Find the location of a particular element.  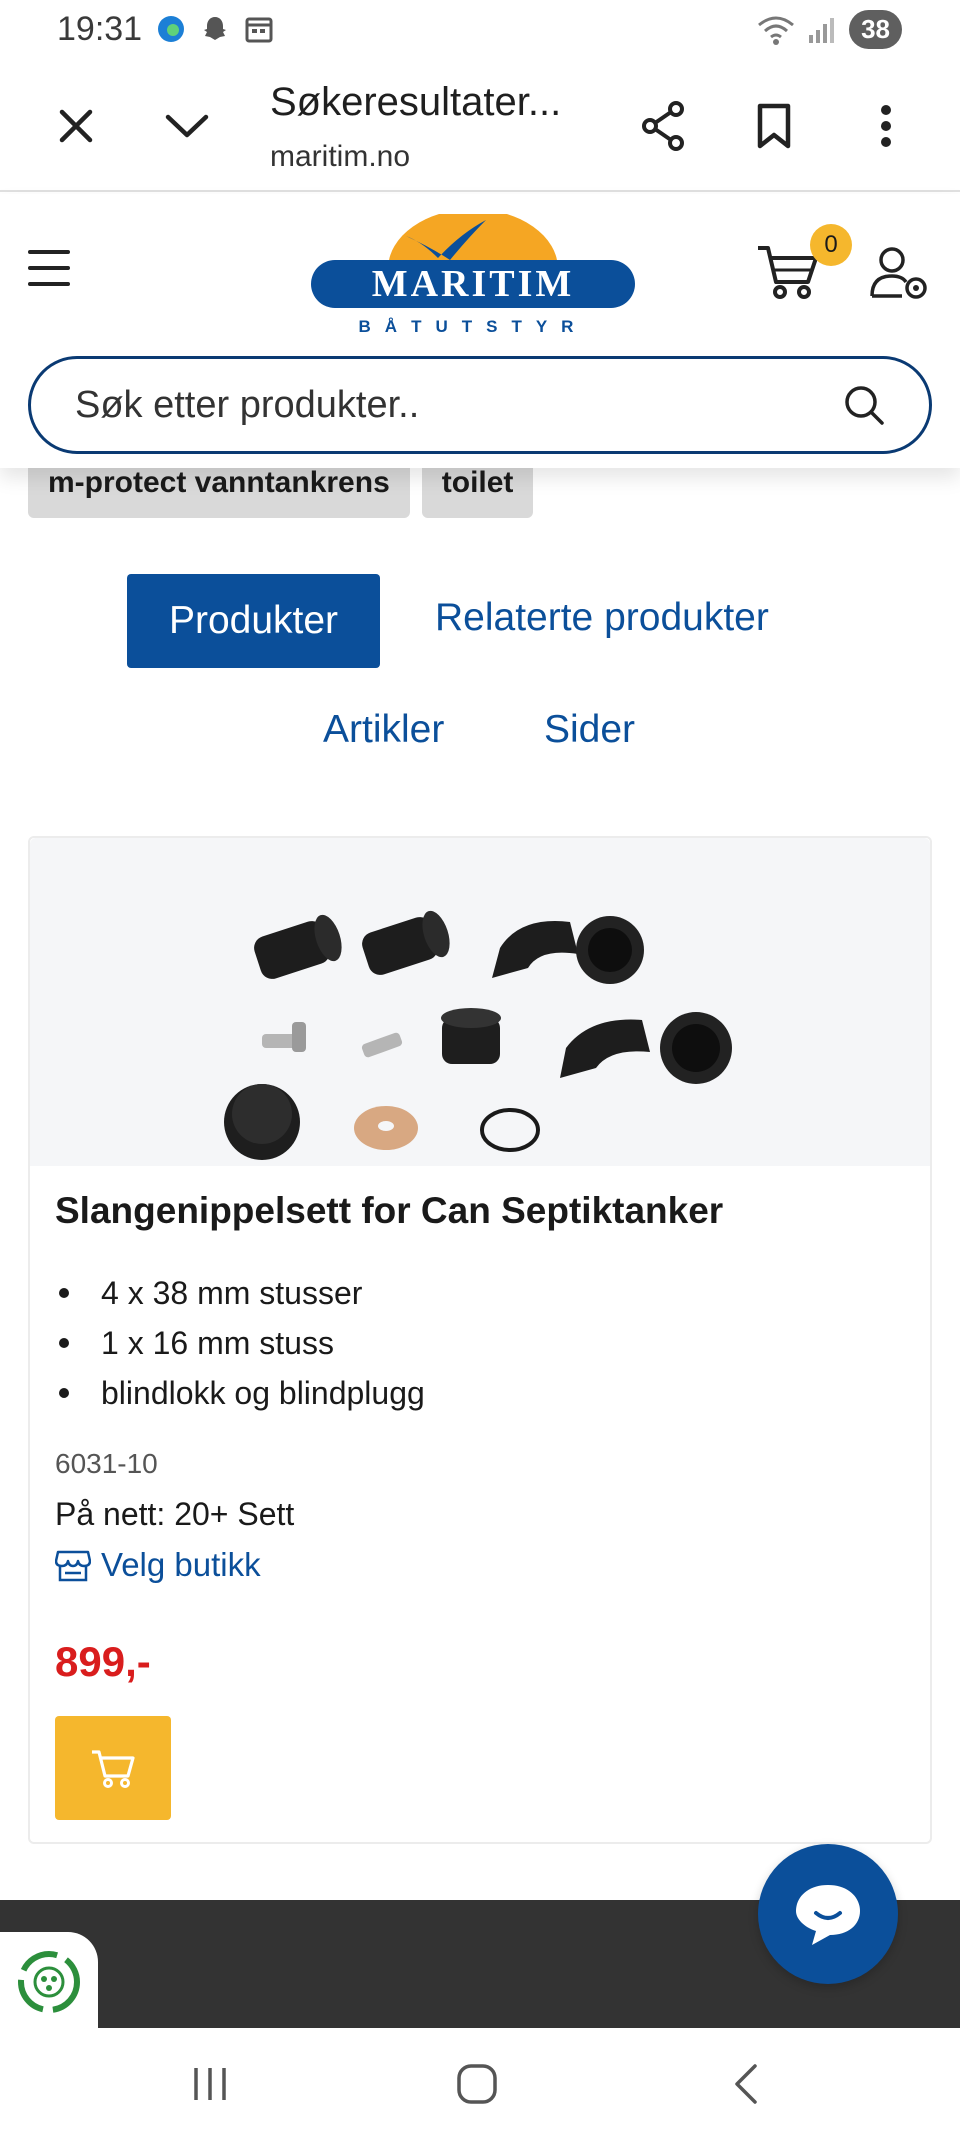

metal-straight-fitting is located at coordinates (382, 1045).